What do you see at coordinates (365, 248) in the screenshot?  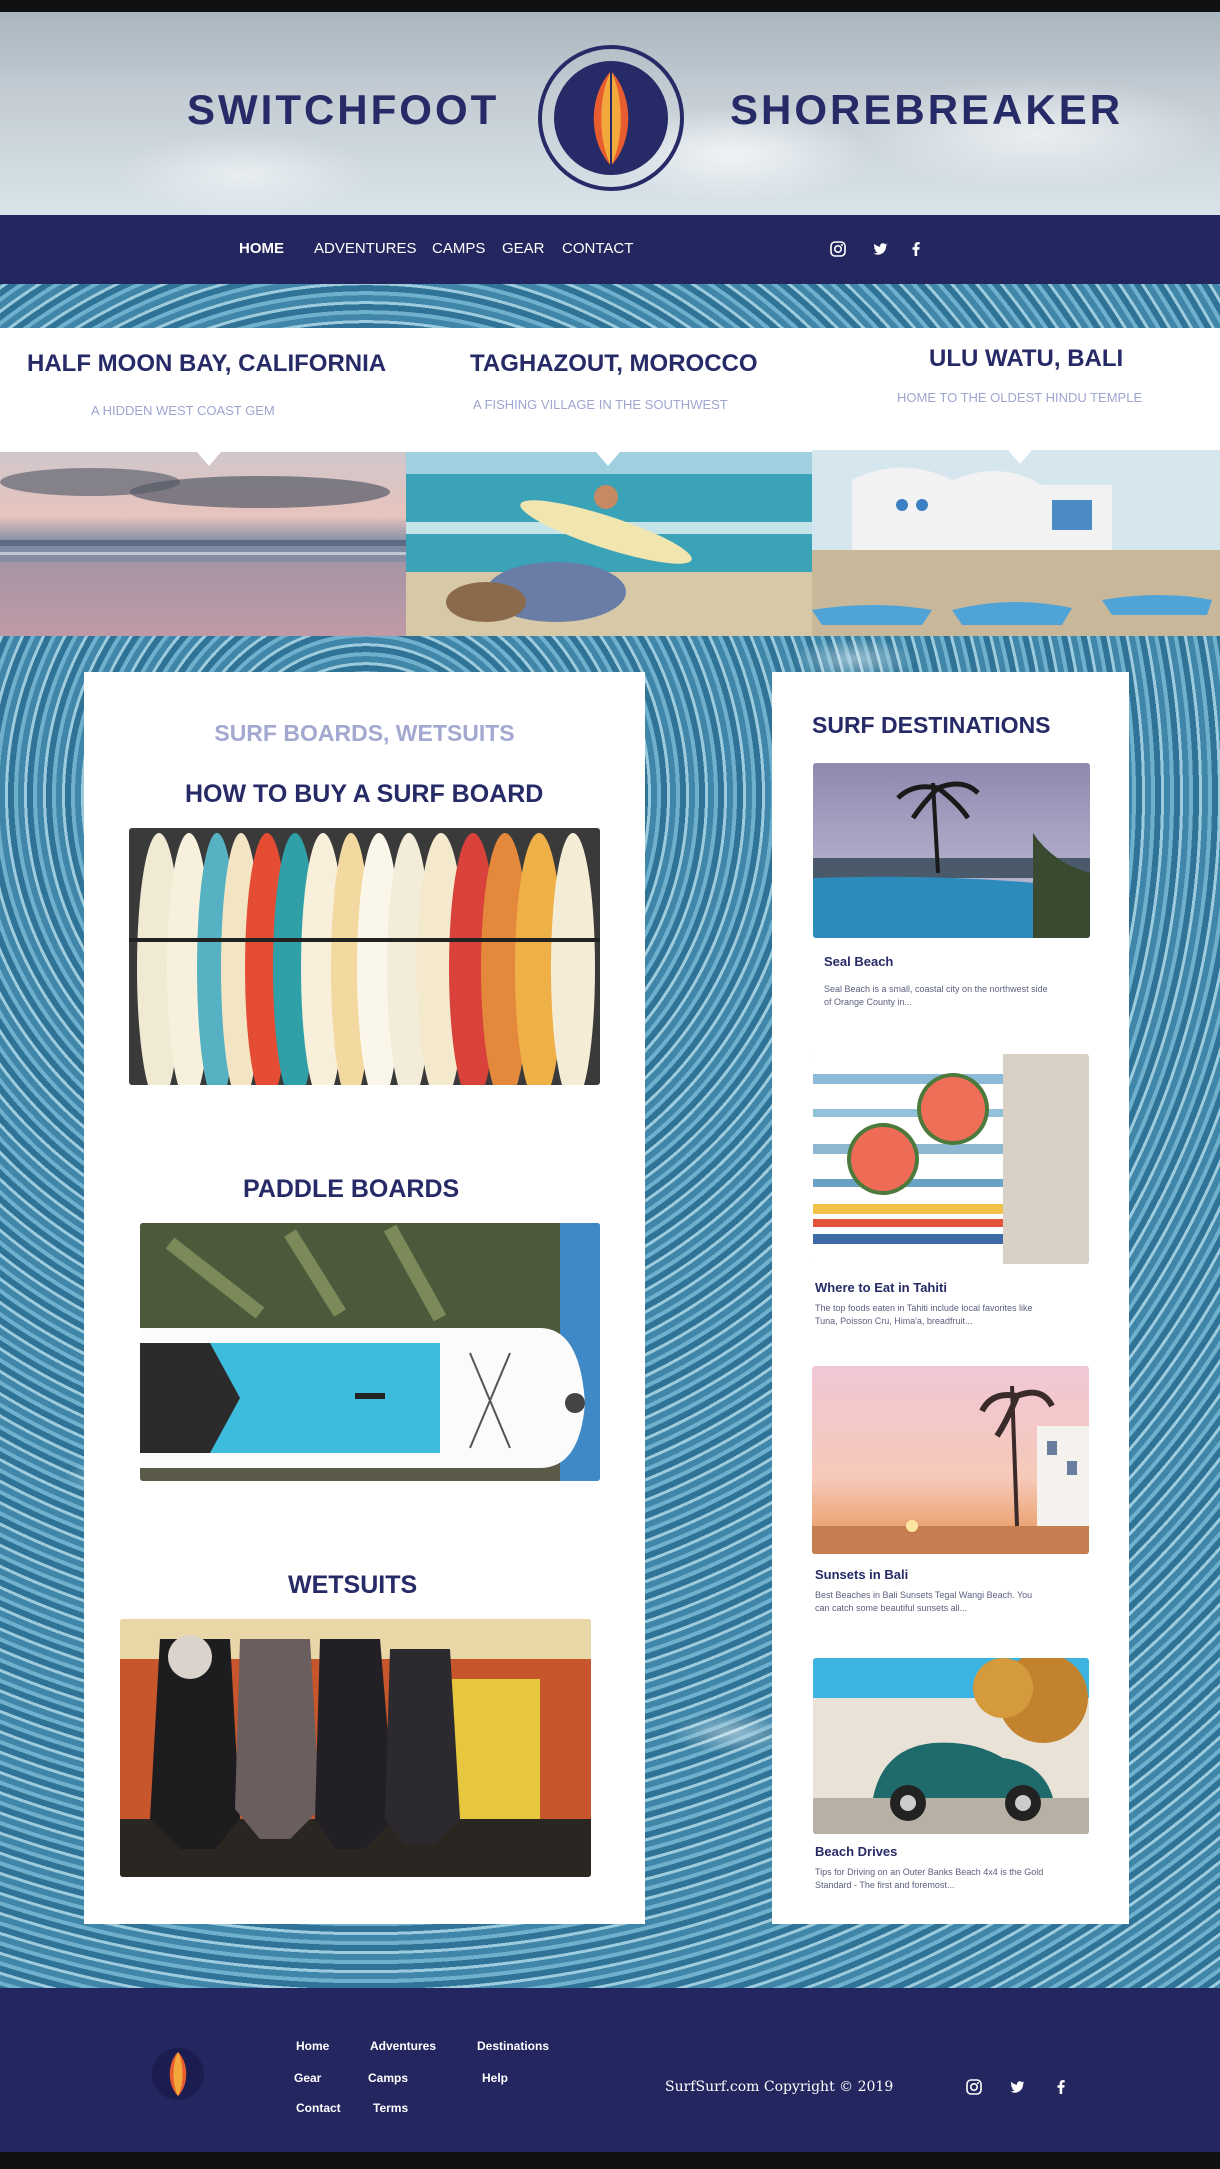 I see `nav-adventures: ADVENTURES` at bounding box center [365, 248].